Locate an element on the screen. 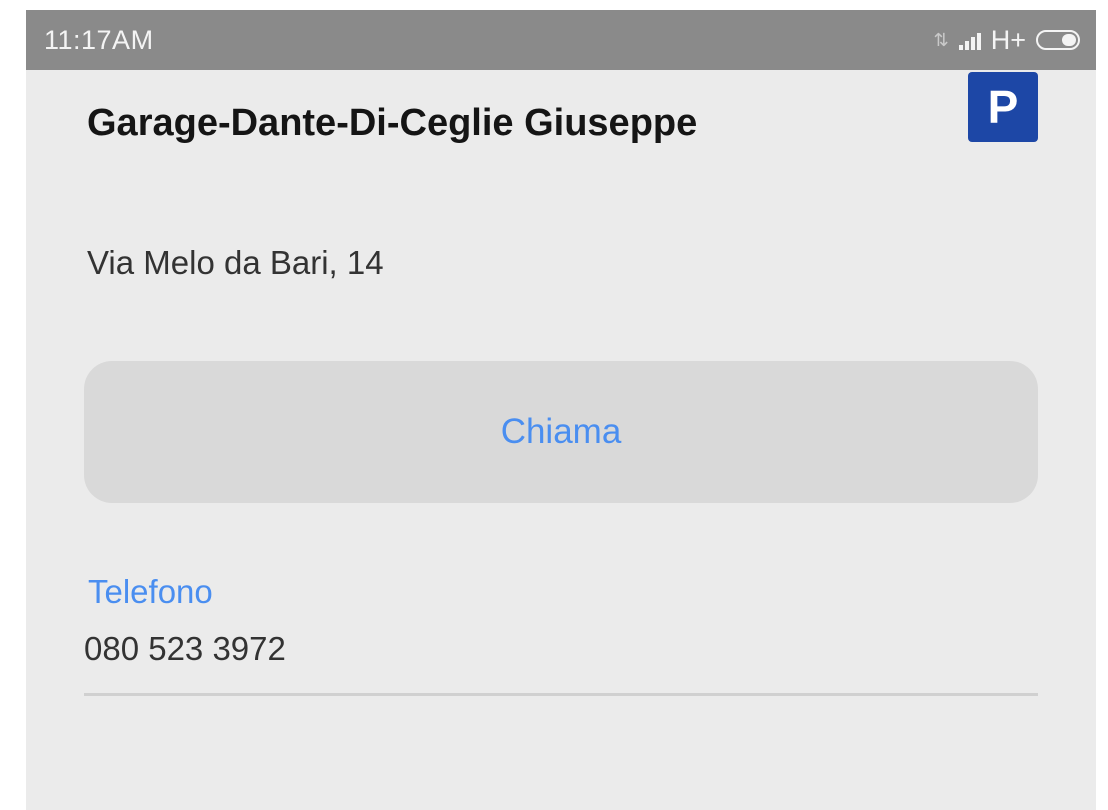  status-indicators: ⇅ H+ is located at coordinates (1007, 40).